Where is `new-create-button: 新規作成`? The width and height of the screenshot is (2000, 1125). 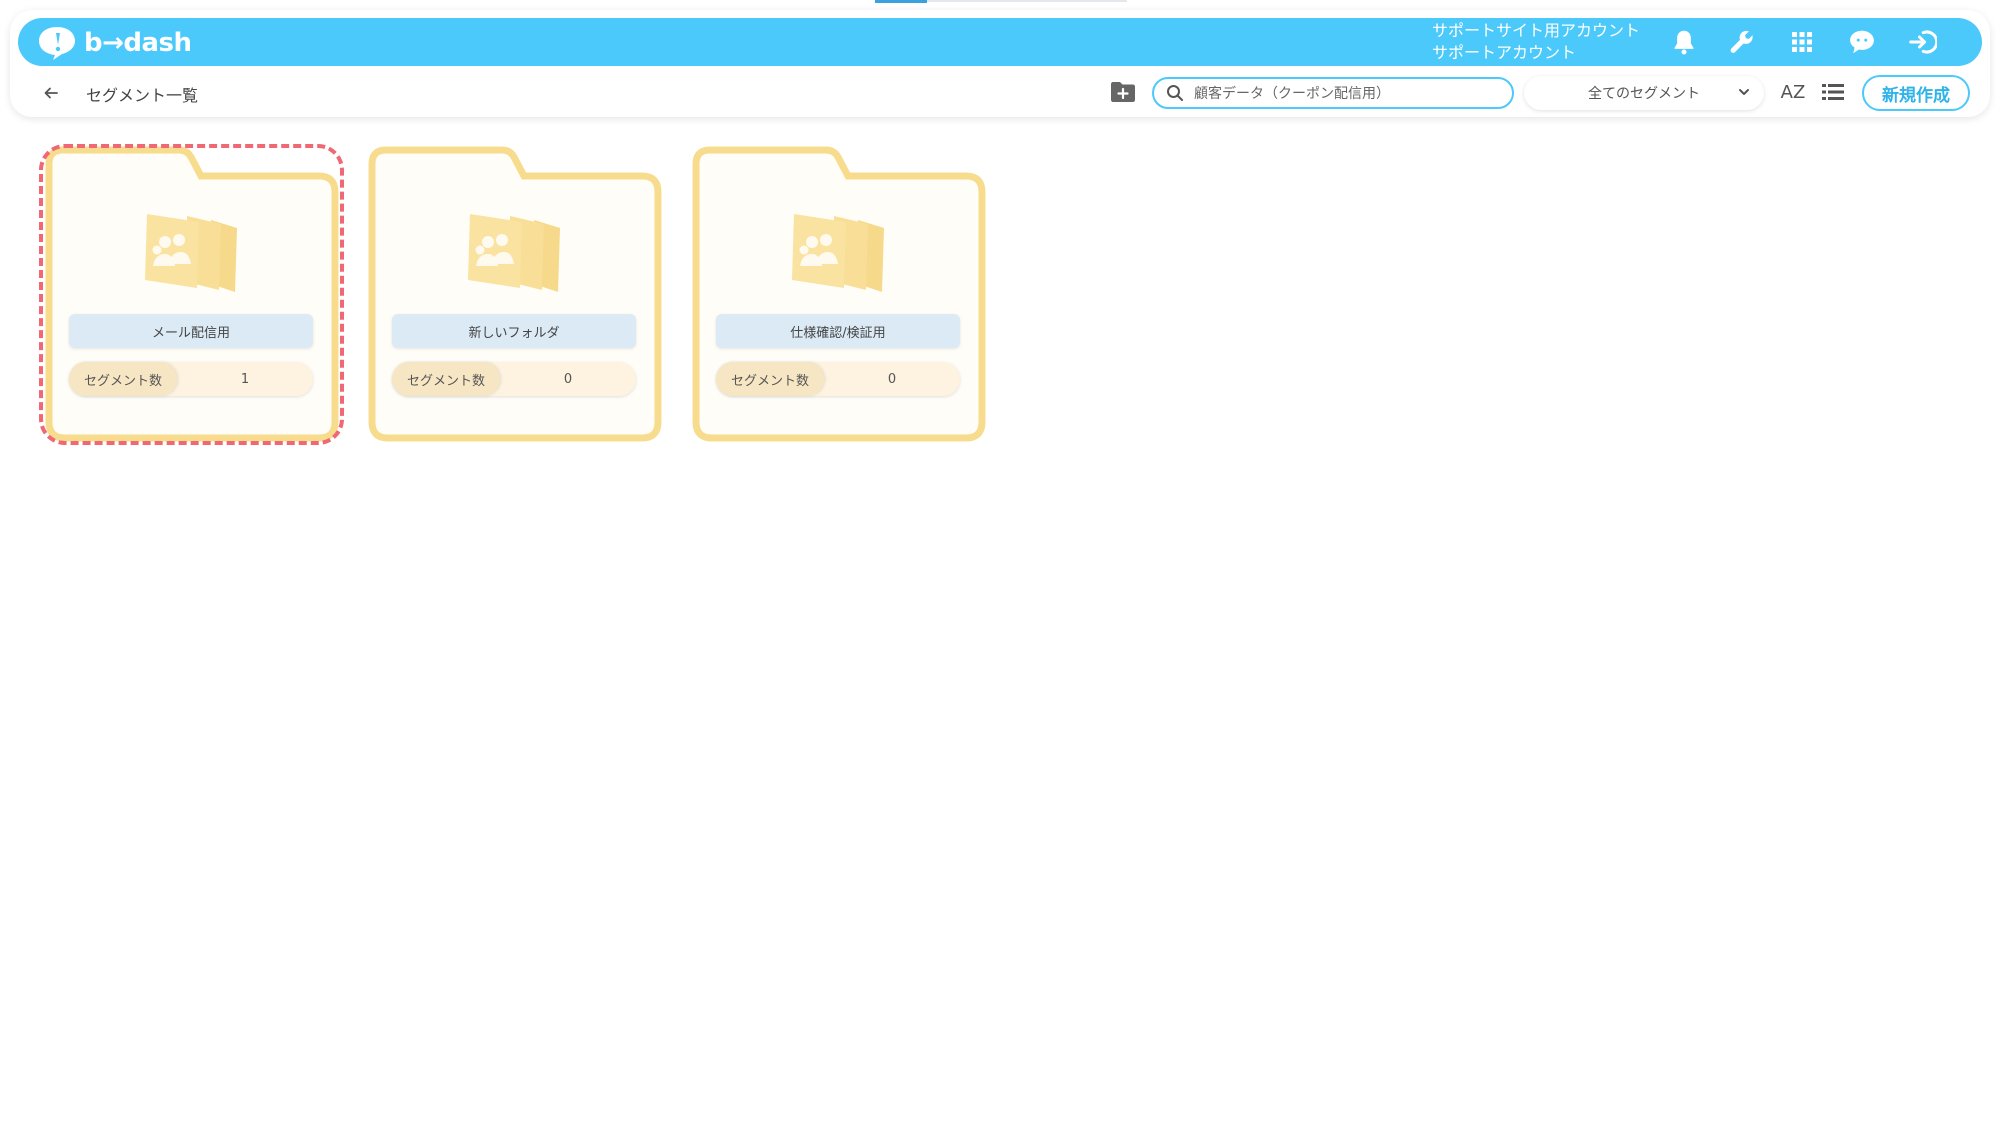 new-create-button: 新規作成 is located at coordinates (1916, 93).